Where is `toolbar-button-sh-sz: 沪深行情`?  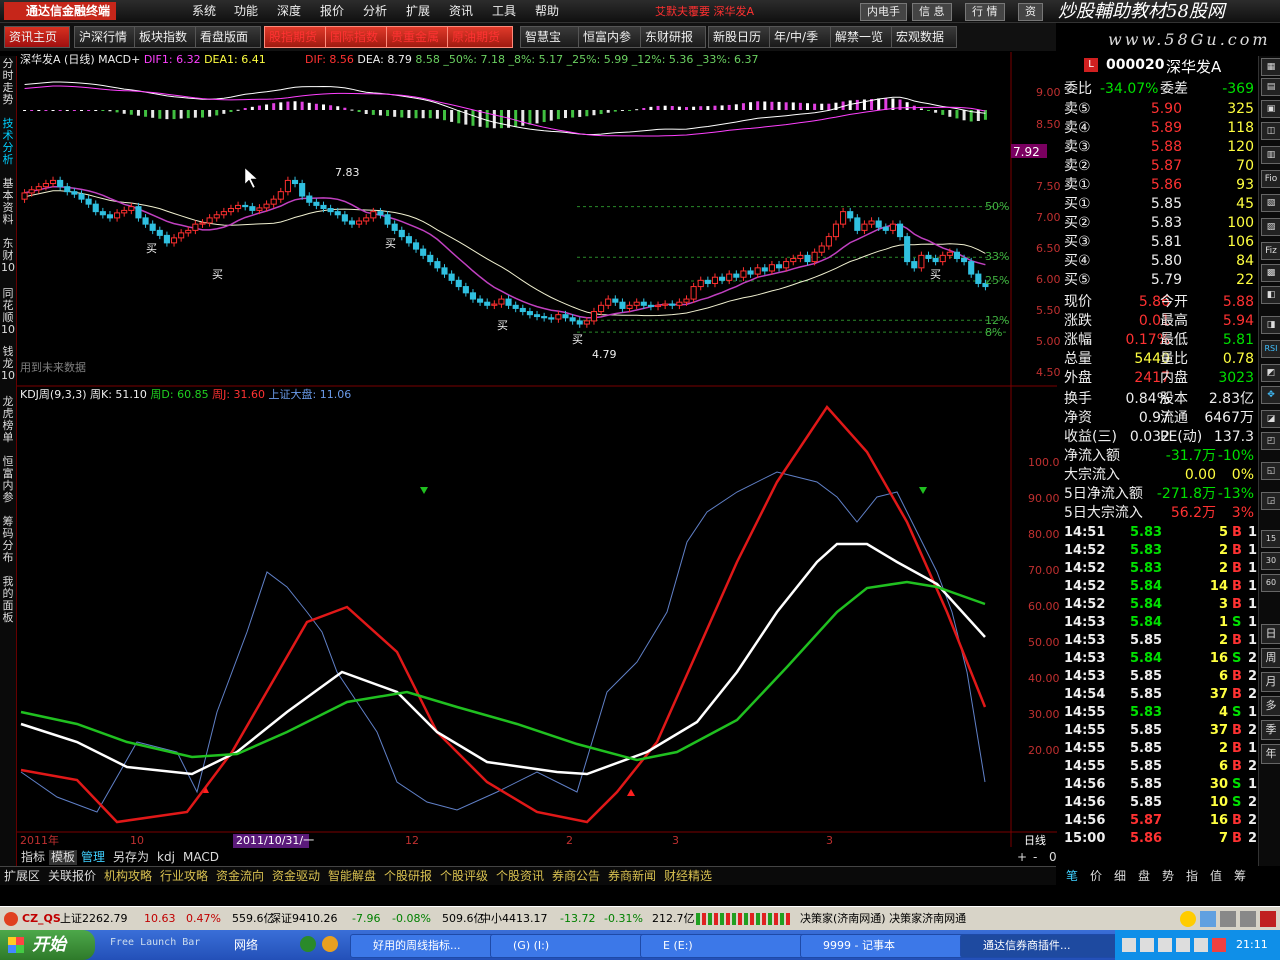 toolbar-button-sh-sz: 沪深行情 is located at coordinates (107, 37).